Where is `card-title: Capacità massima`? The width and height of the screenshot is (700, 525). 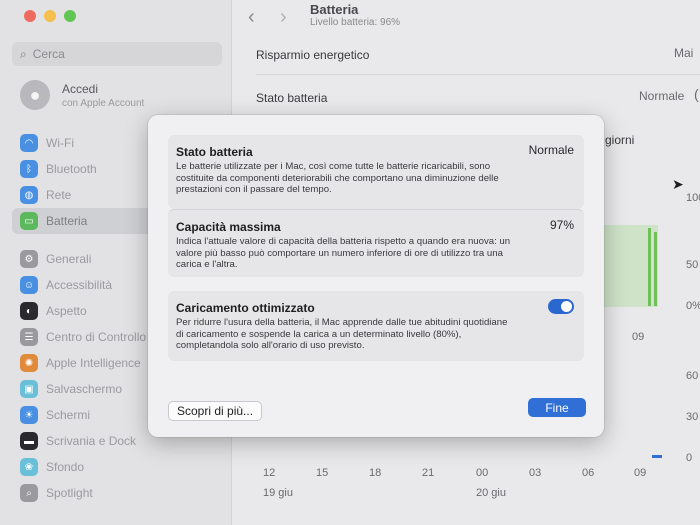 card-title: Capacità massima is located at coordinates (228, 227).